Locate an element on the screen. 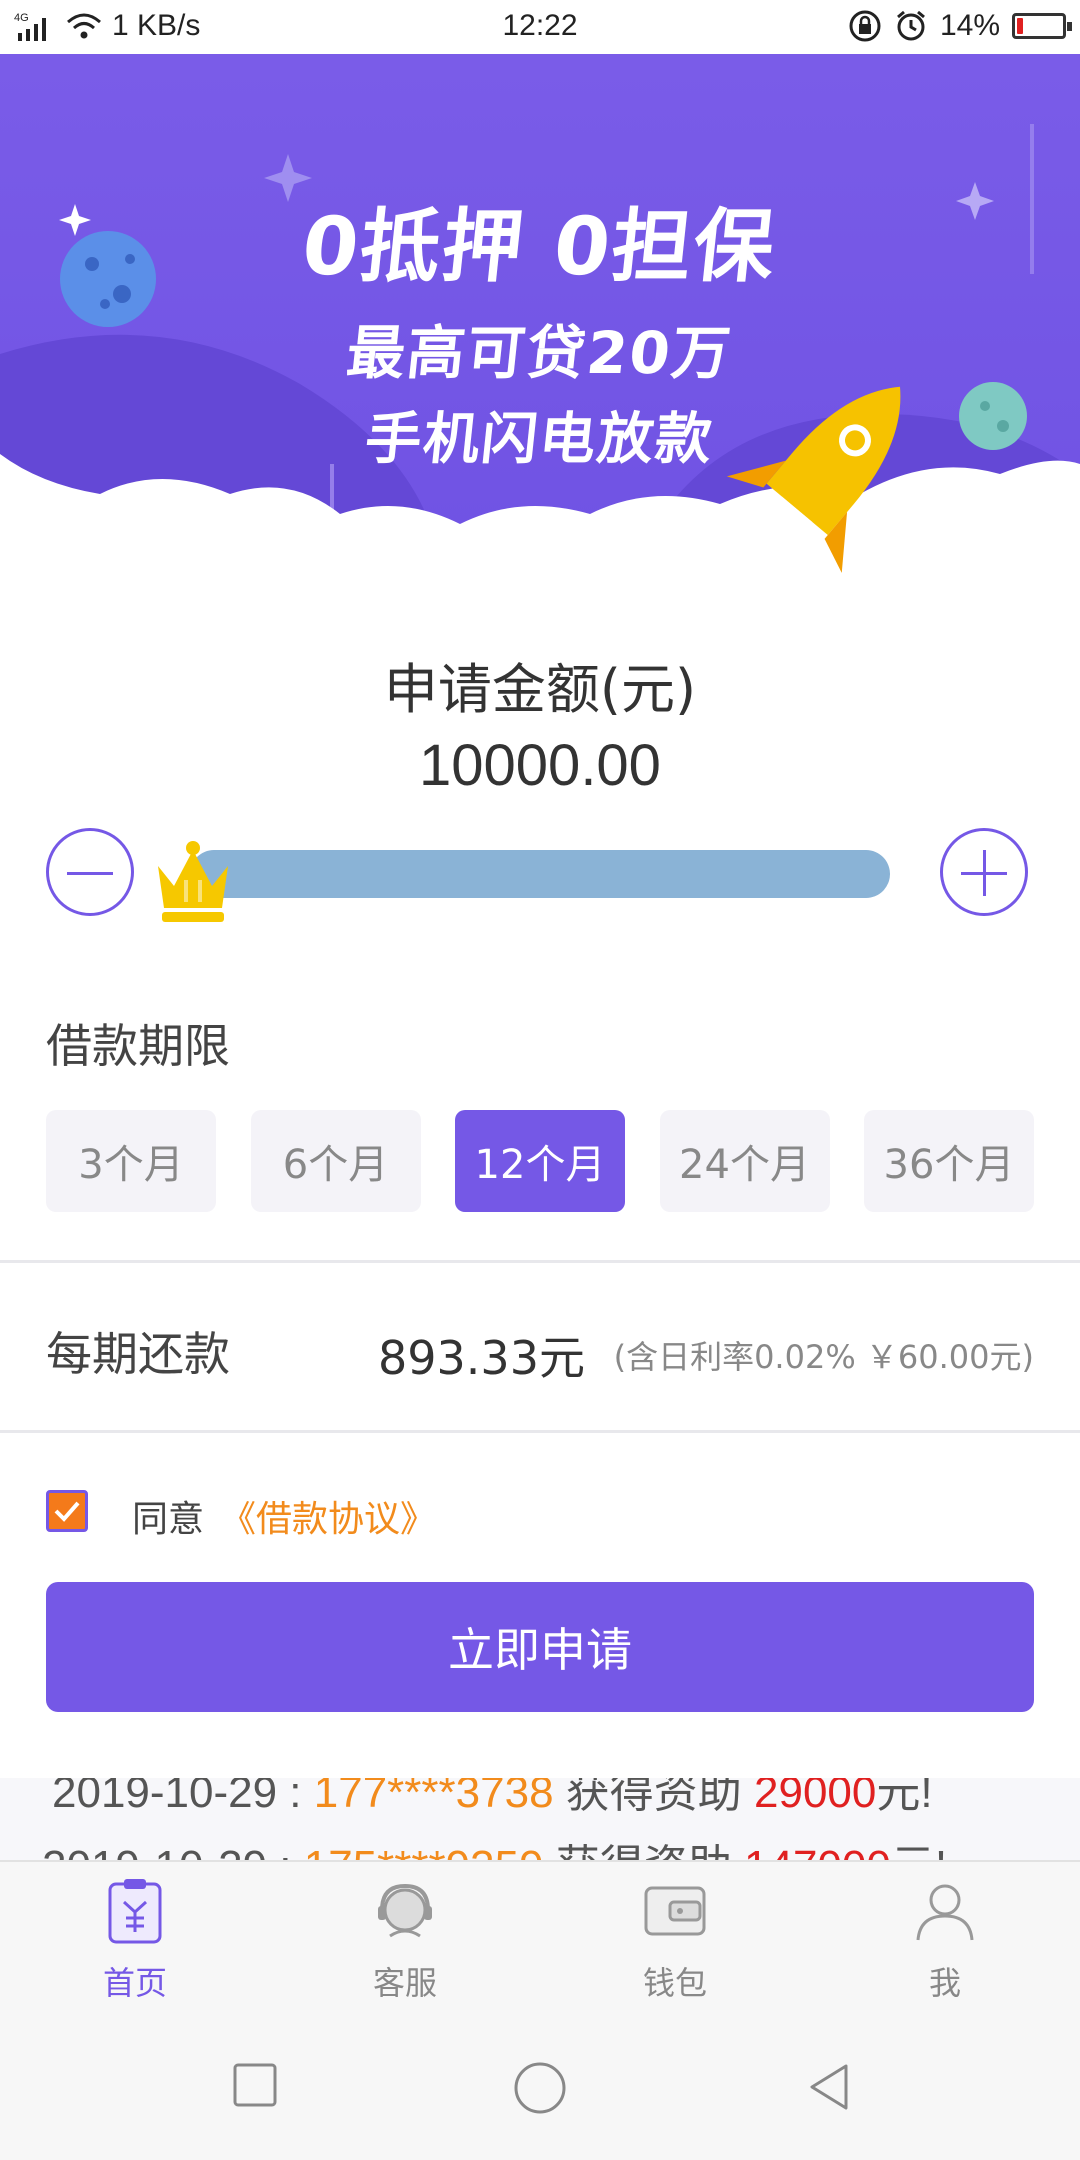  term-option: 36个月 is located at coordinates (949, 1161).